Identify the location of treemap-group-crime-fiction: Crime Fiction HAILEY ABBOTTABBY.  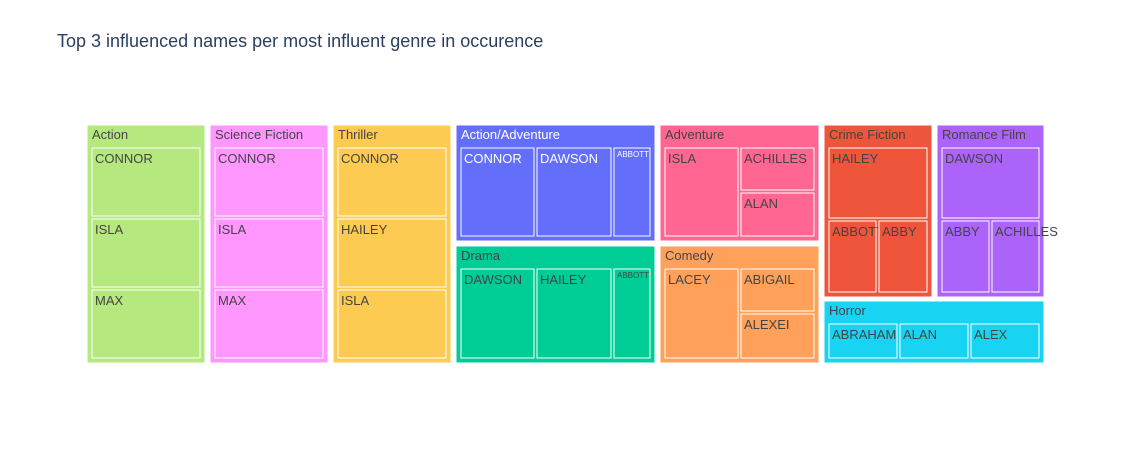
(878, 211).